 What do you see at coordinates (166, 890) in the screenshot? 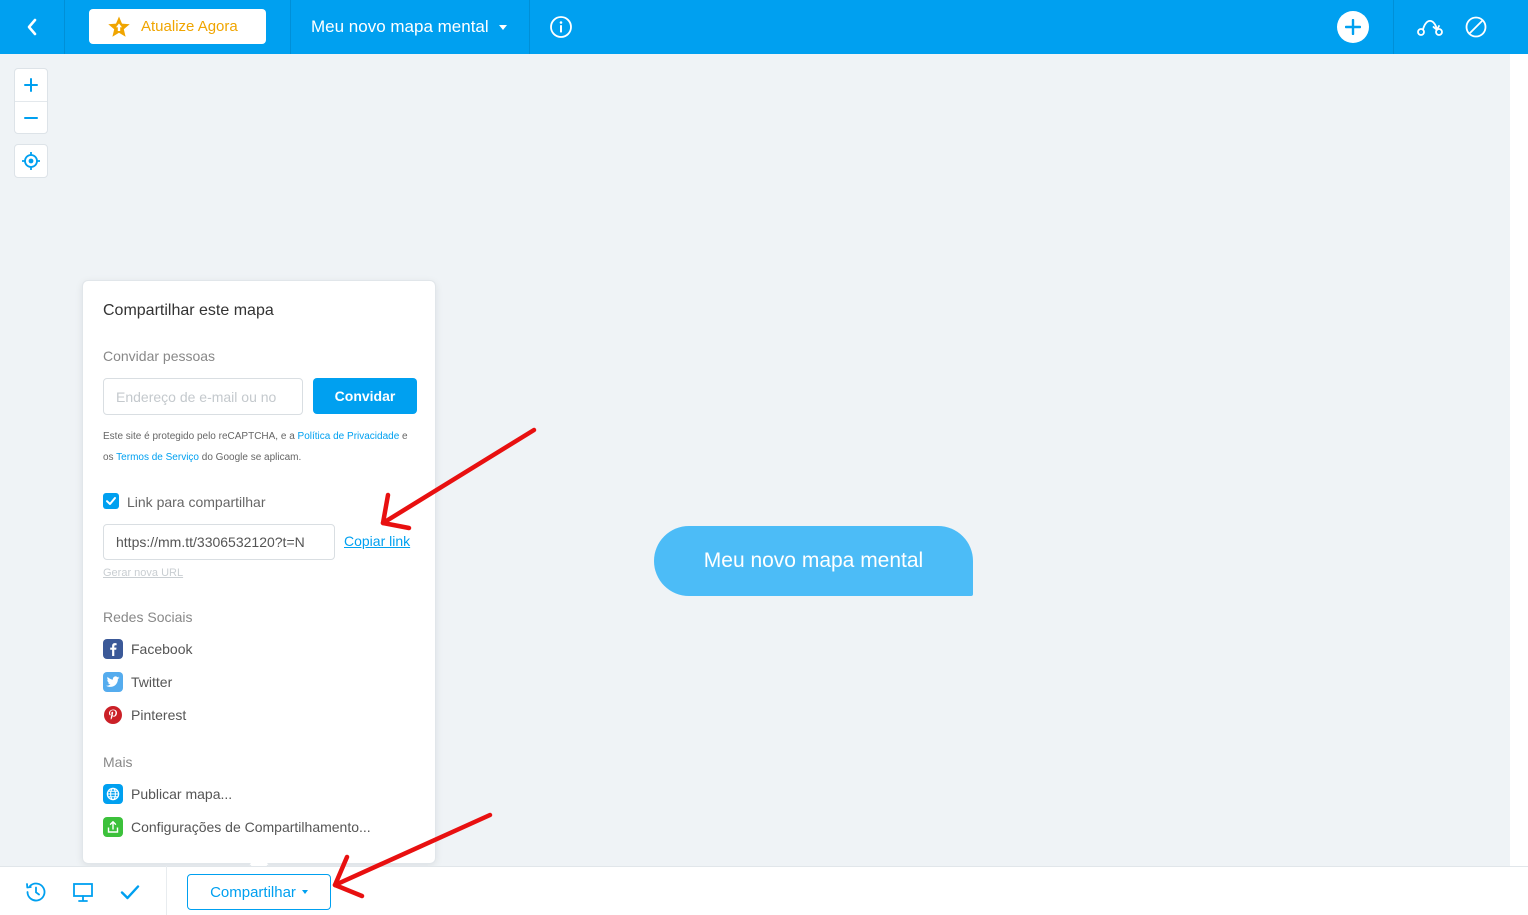
I see `bottom-divider` at bounding box center [166, 890].